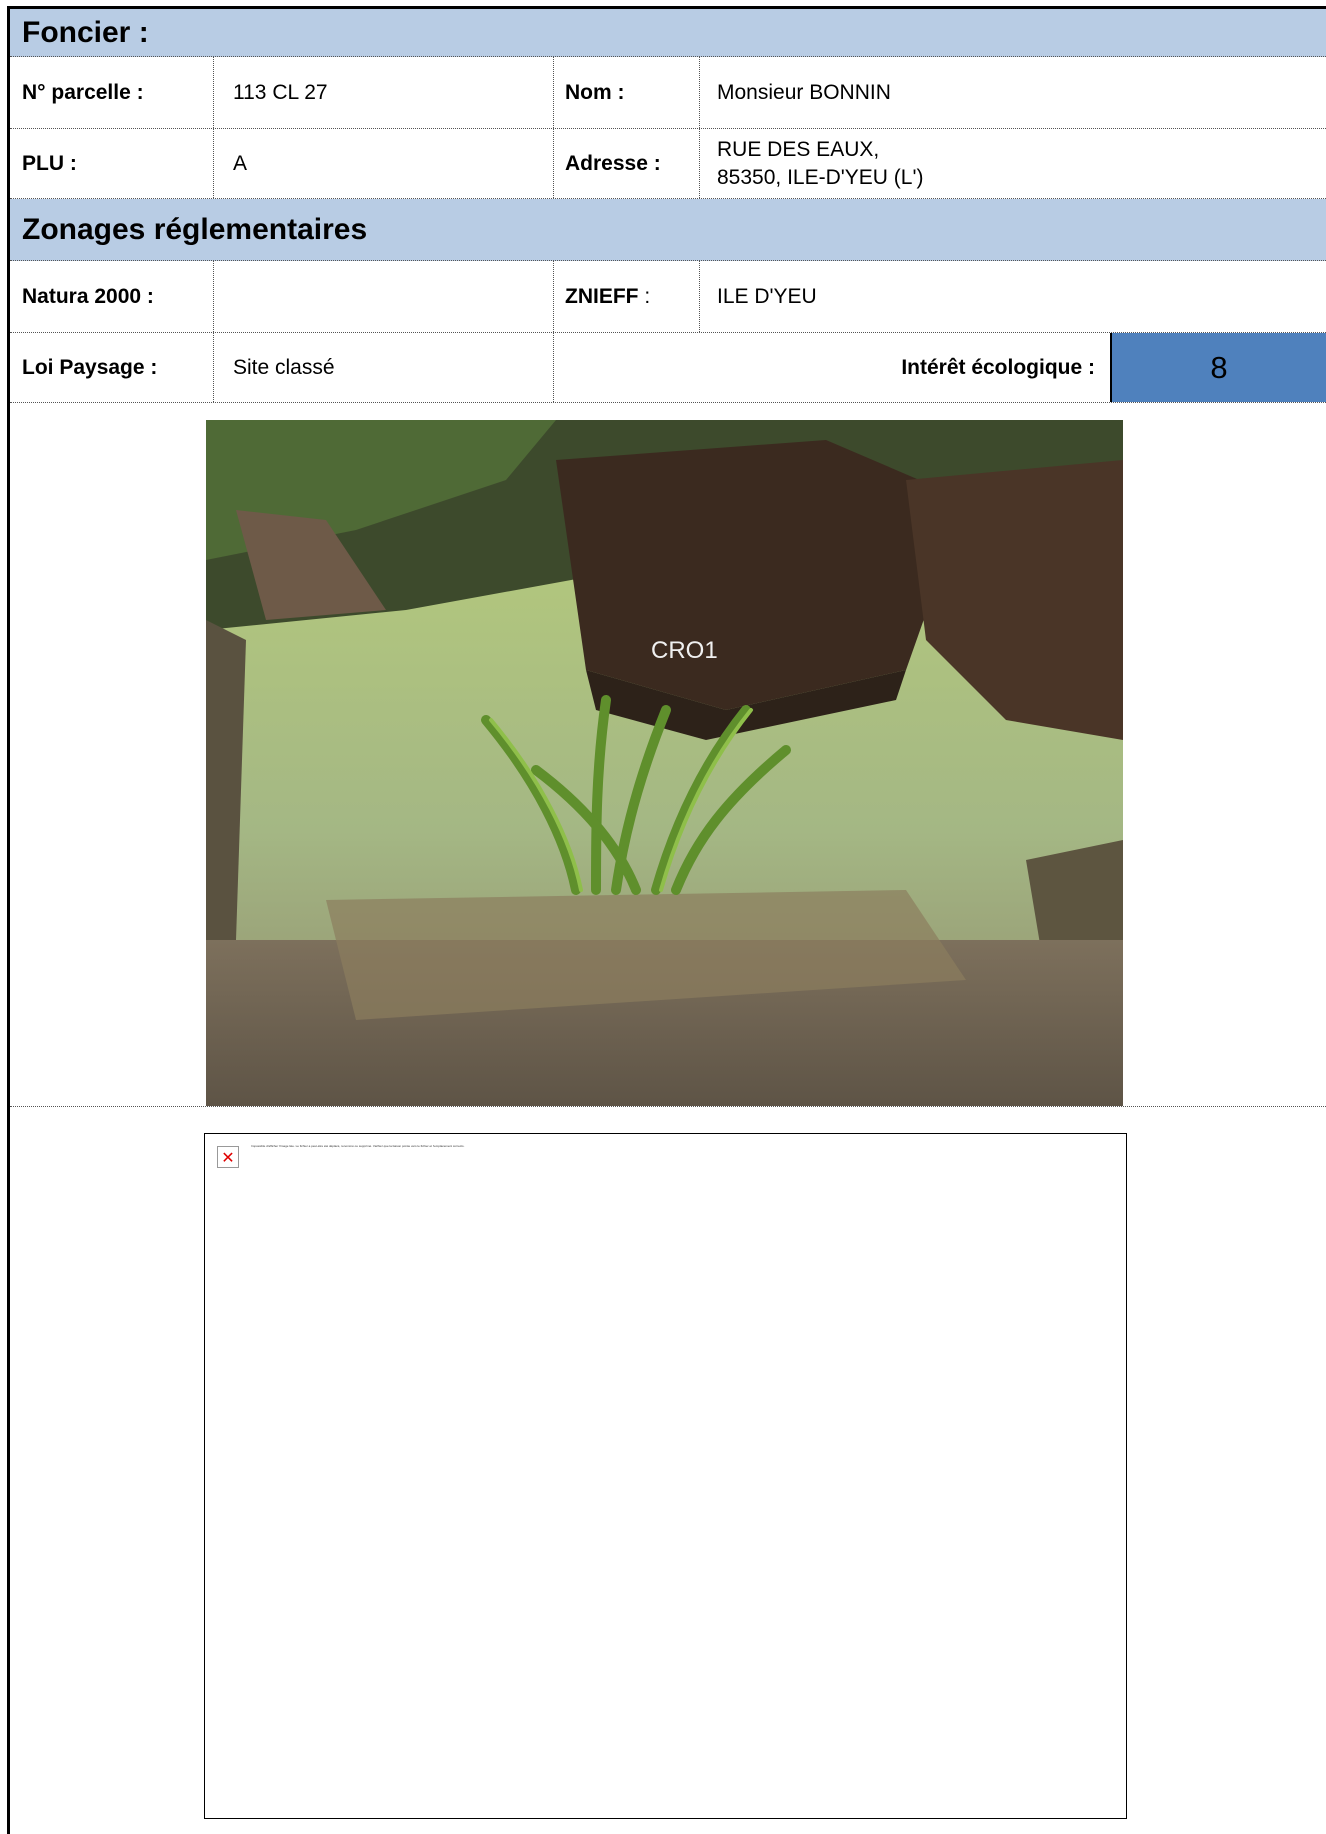 This screenshot has width=1326, height=1834. I want to click on zonages-title: Zonages réglementaires, so click(195, 229).